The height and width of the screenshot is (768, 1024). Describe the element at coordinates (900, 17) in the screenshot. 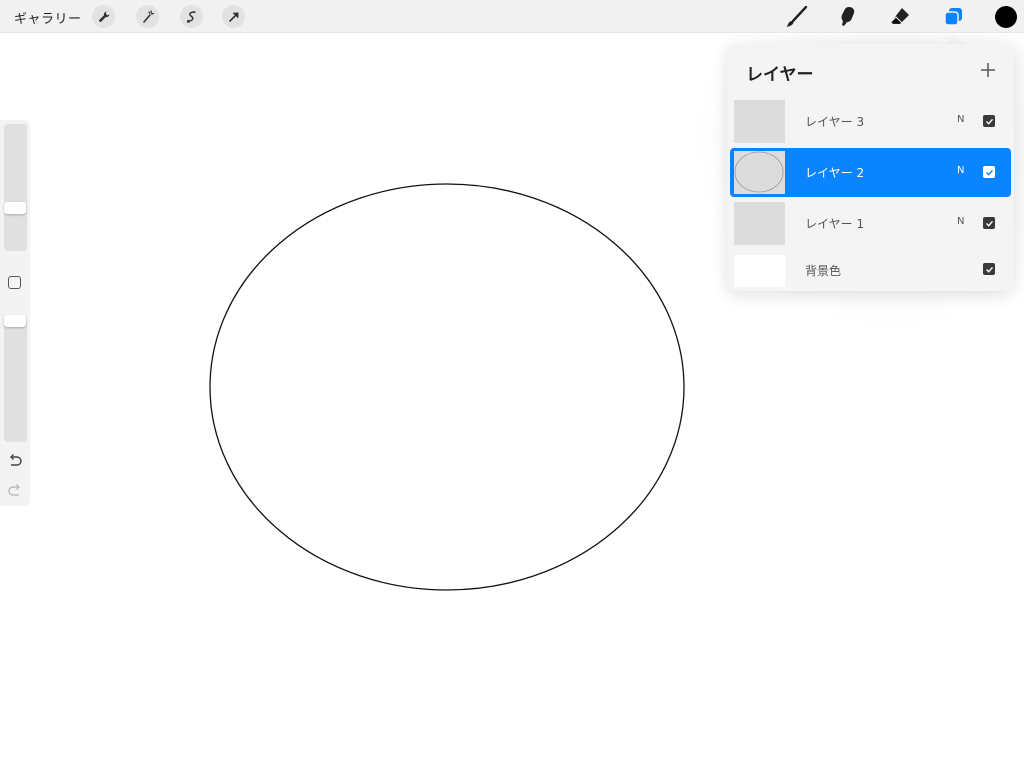

I see `eraser-icon` at that location.